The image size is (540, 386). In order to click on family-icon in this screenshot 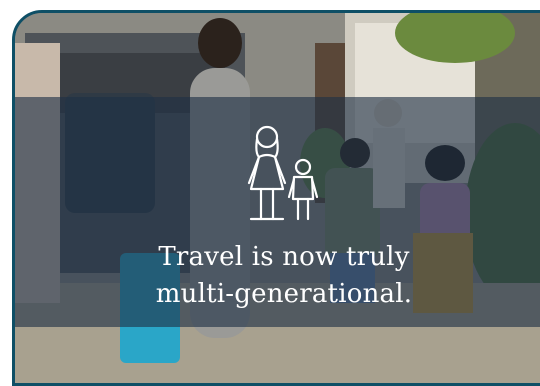, I will do `click(283, 173)`.